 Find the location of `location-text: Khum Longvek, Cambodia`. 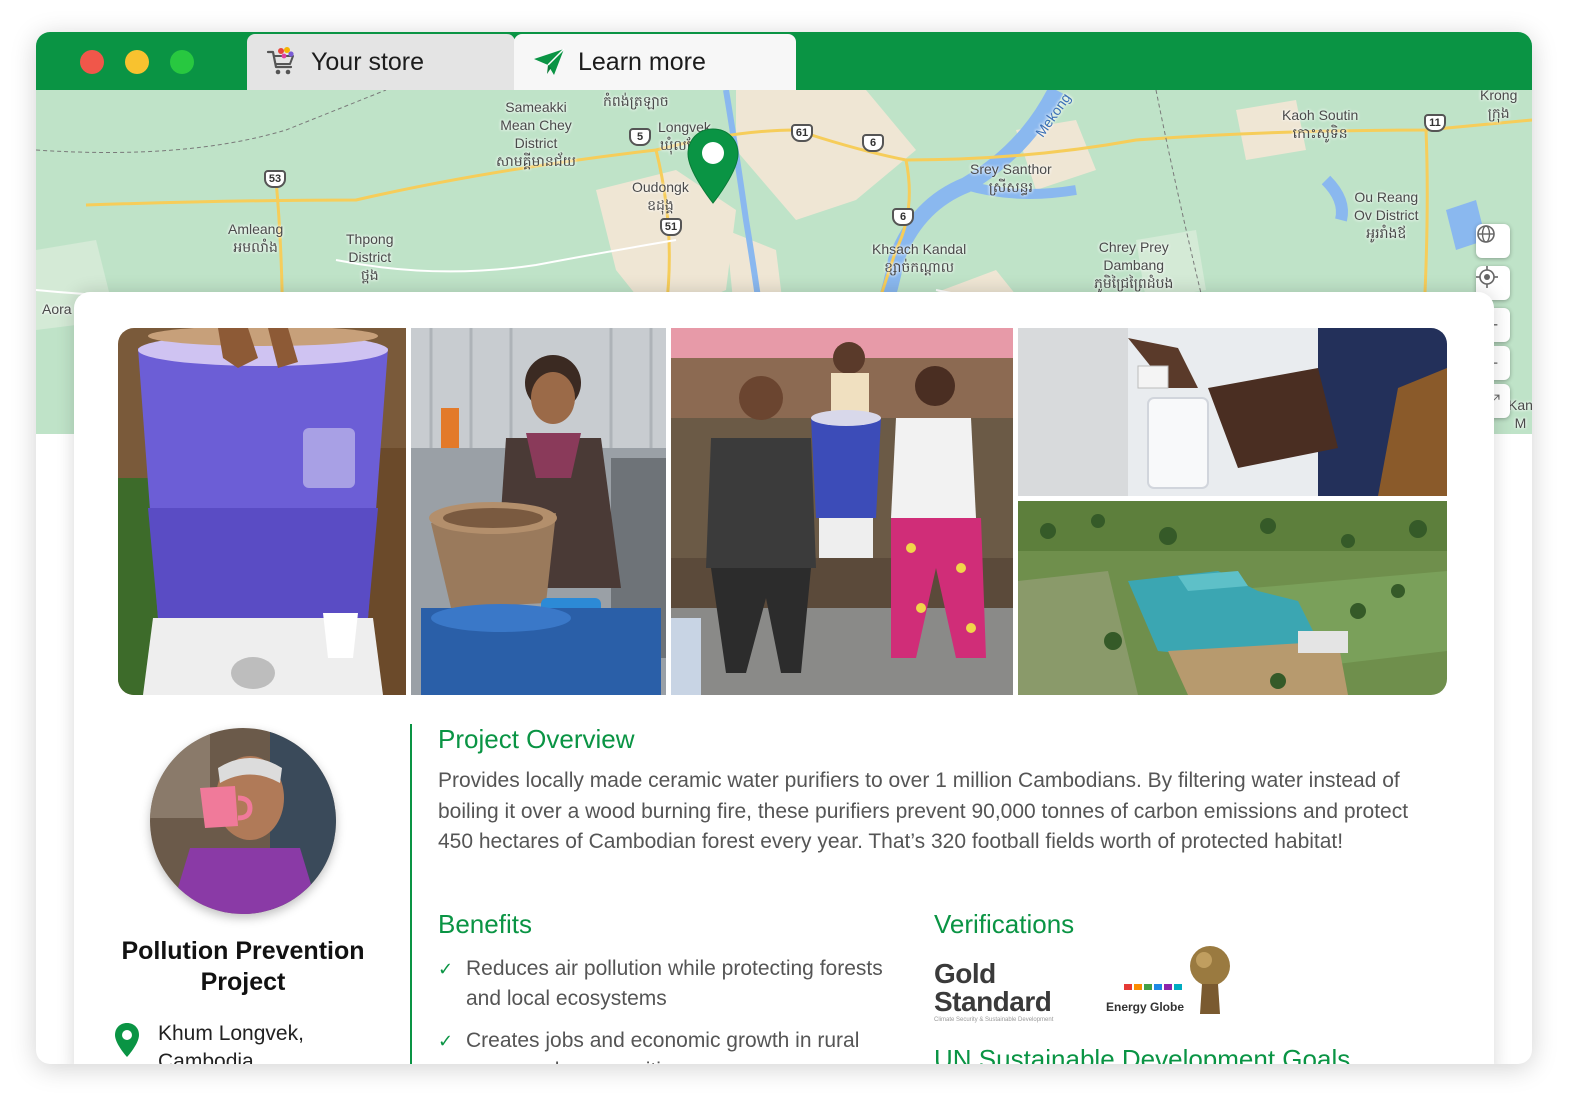

location-text: Khum Longvek, Cambodia is located at coordinates (231, 1043).